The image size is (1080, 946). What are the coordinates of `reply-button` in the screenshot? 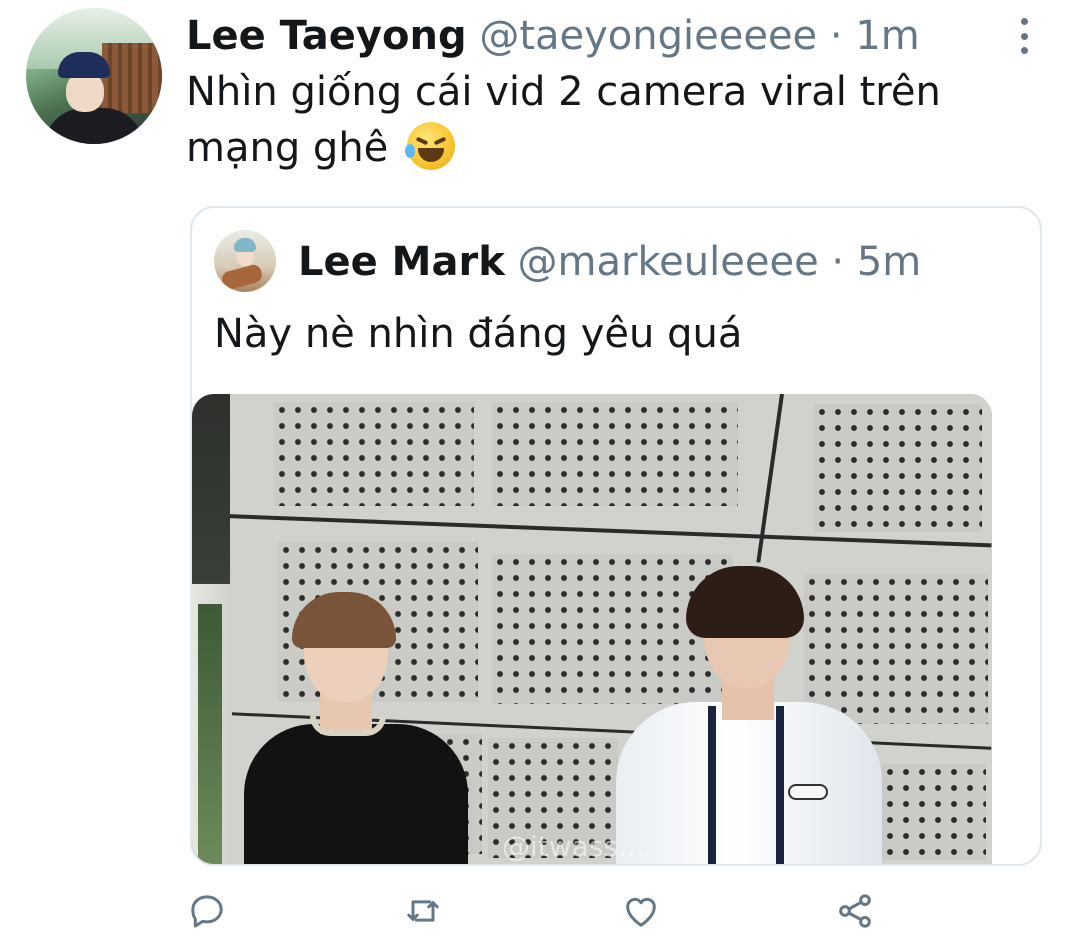 It's located at (207, 911).